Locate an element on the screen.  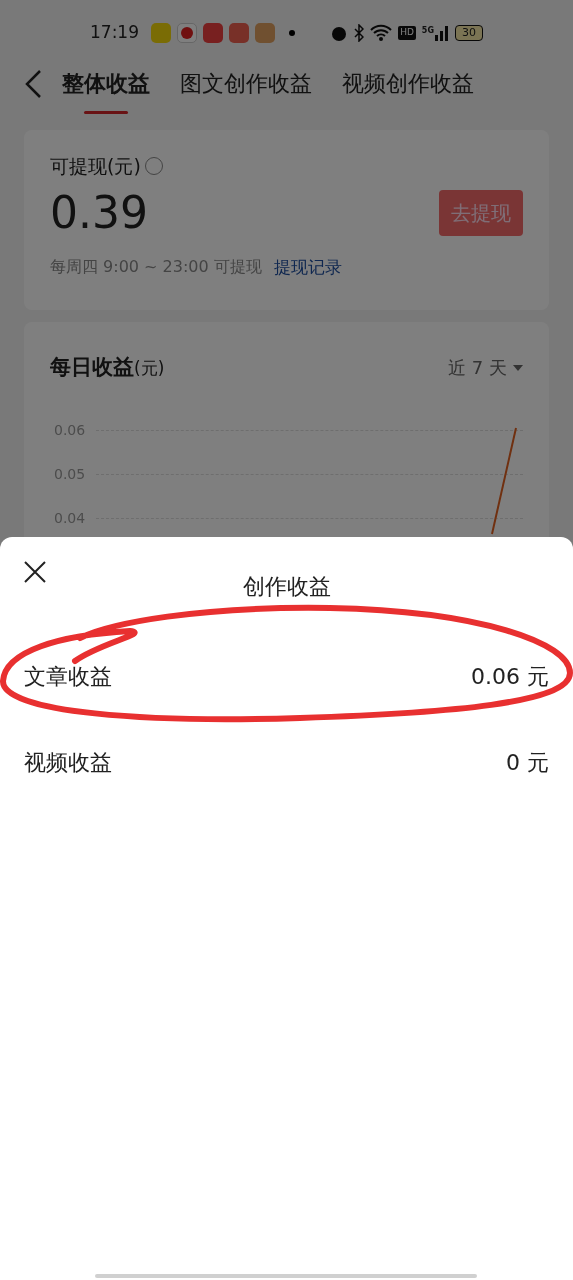
back-icon is located at coordinates (33, 84).